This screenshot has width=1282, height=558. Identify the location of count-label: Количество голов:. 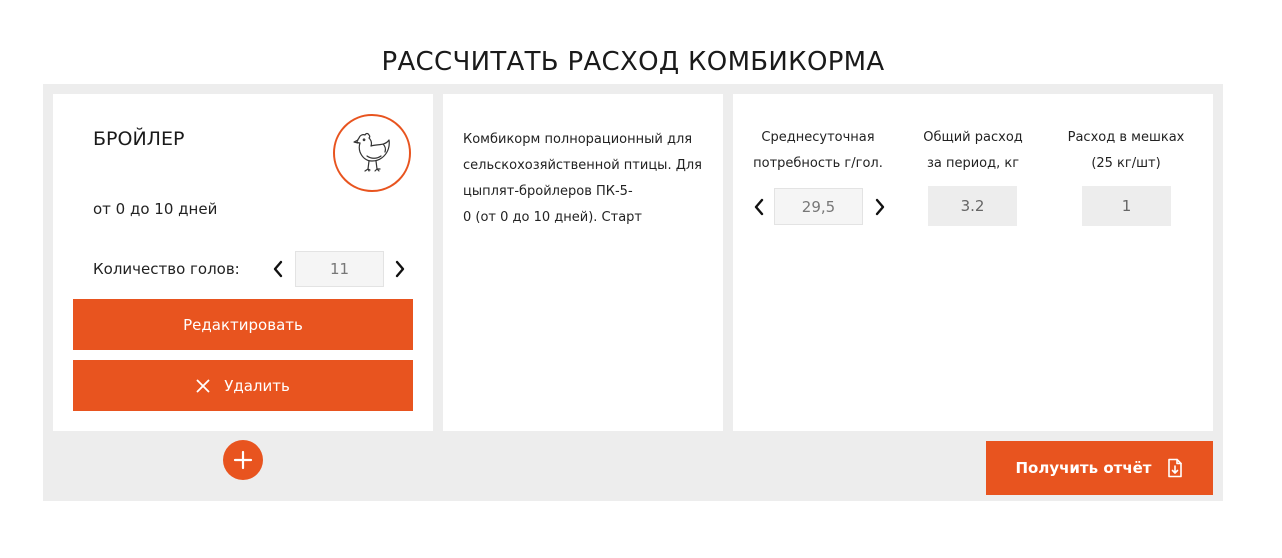
(166, 269).